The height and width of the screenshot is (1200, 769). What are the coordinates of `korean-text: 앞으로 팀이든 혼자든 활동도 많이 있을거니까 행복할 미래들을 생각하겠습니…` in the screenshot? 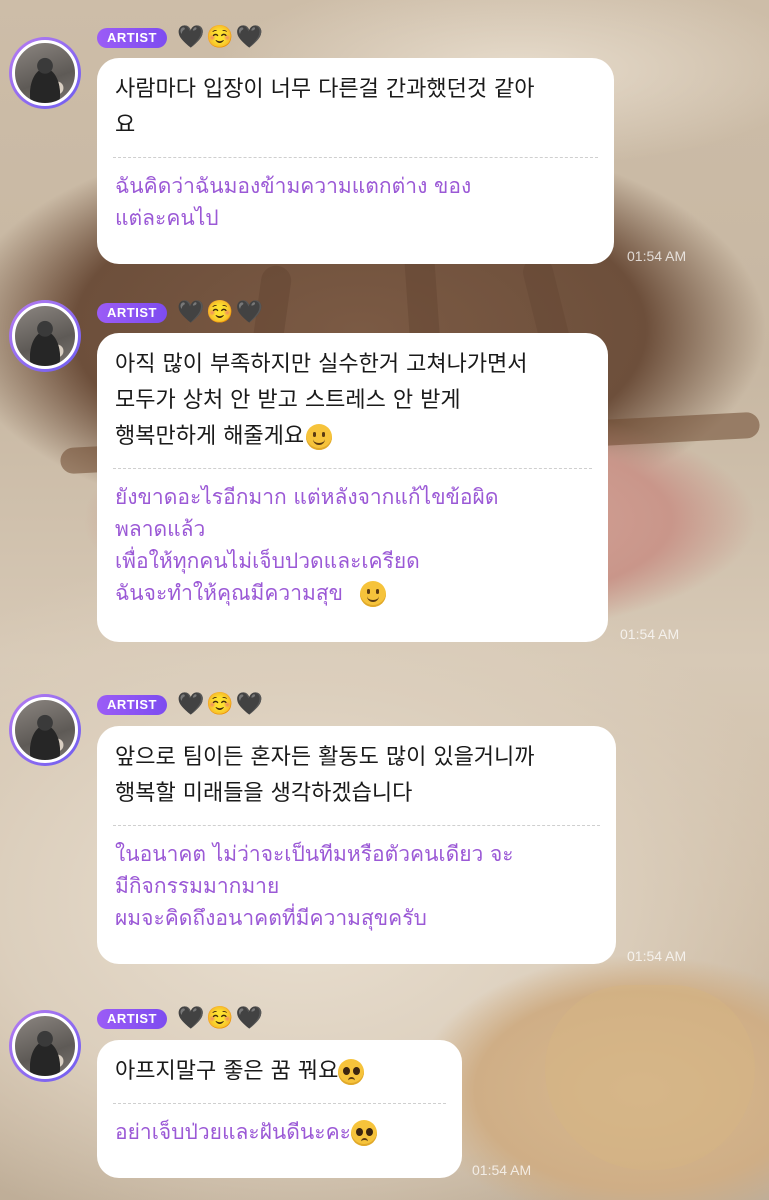 It's located at (325, 775).